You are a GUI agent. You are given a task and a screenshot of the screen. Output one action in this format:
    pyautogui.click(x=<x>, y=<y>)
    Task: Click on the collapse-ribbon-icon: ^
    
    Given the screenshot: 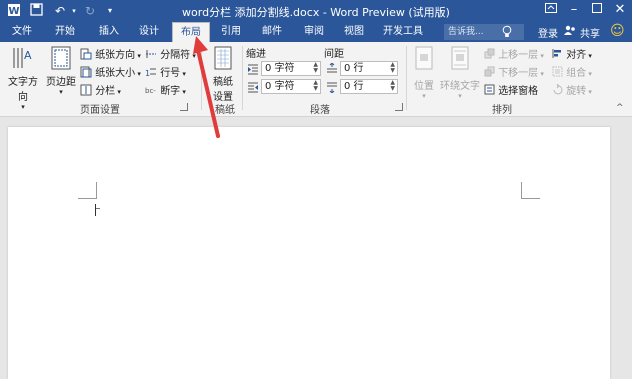 What is the action you would take?
    pyautogui.click(x=620, y=108)
    